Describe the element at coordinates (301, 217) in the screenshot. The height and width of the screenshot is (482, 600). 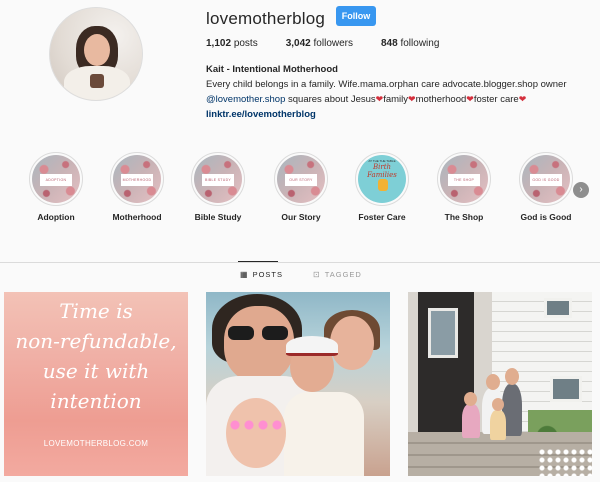
I see `highlight-label: Our Story` at that location.